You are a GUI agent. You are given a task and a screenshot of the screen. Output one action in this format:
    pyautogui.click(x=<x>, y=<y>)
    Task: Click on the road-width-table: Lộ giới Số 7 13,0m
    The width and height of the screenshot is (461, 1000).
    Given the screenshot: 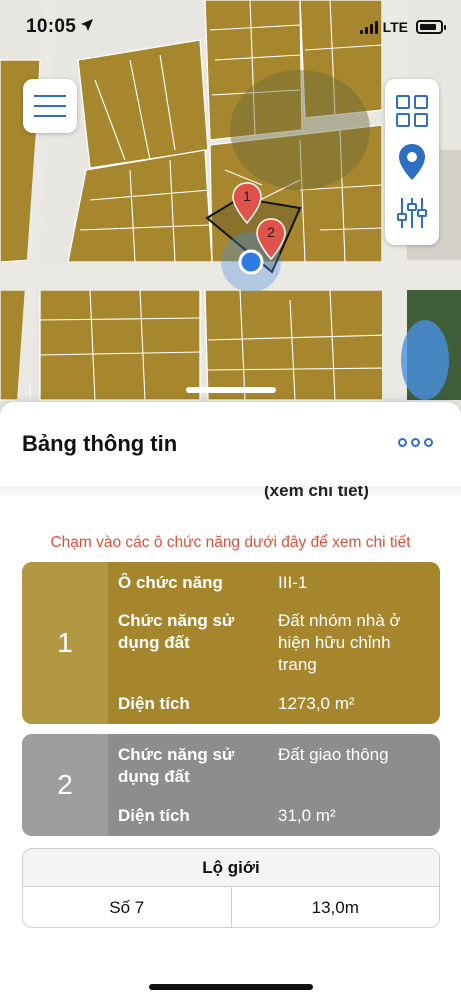 What is the action you would take?
    pyautogui.click(x=231, y=888)
    